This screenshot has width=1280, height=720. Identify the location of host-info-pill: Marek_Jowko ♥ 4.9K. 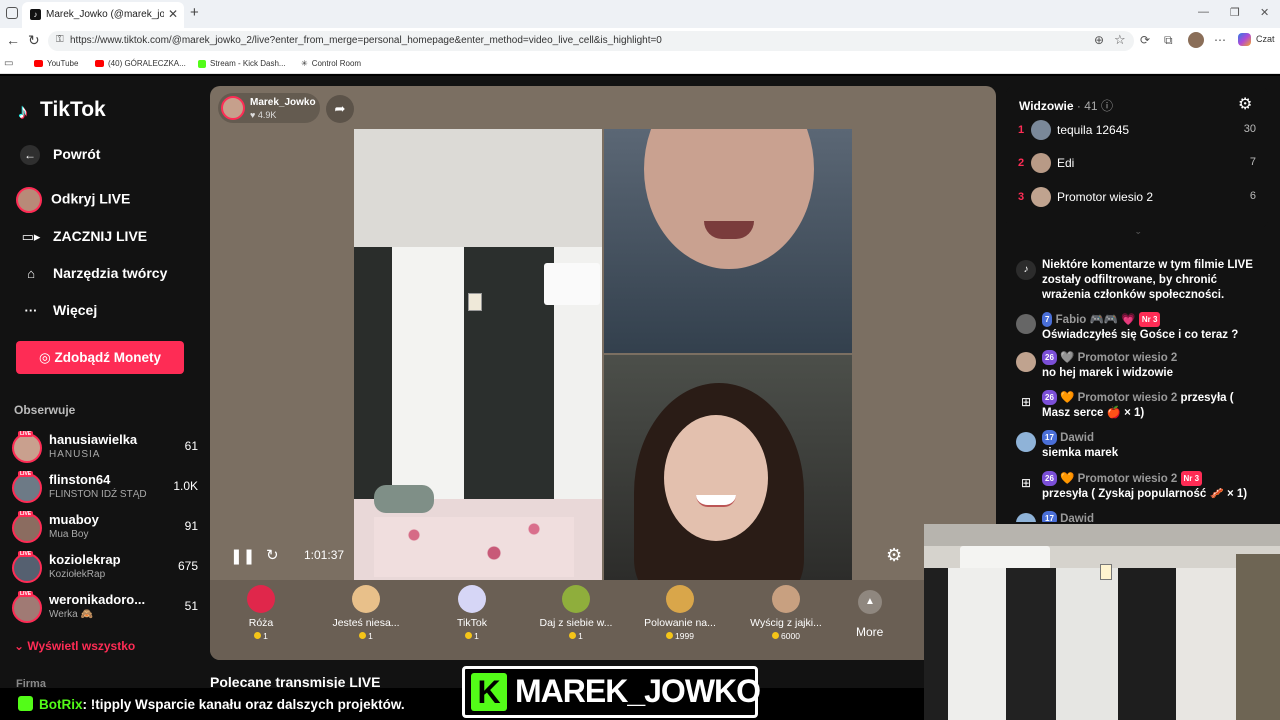
(269, 108).